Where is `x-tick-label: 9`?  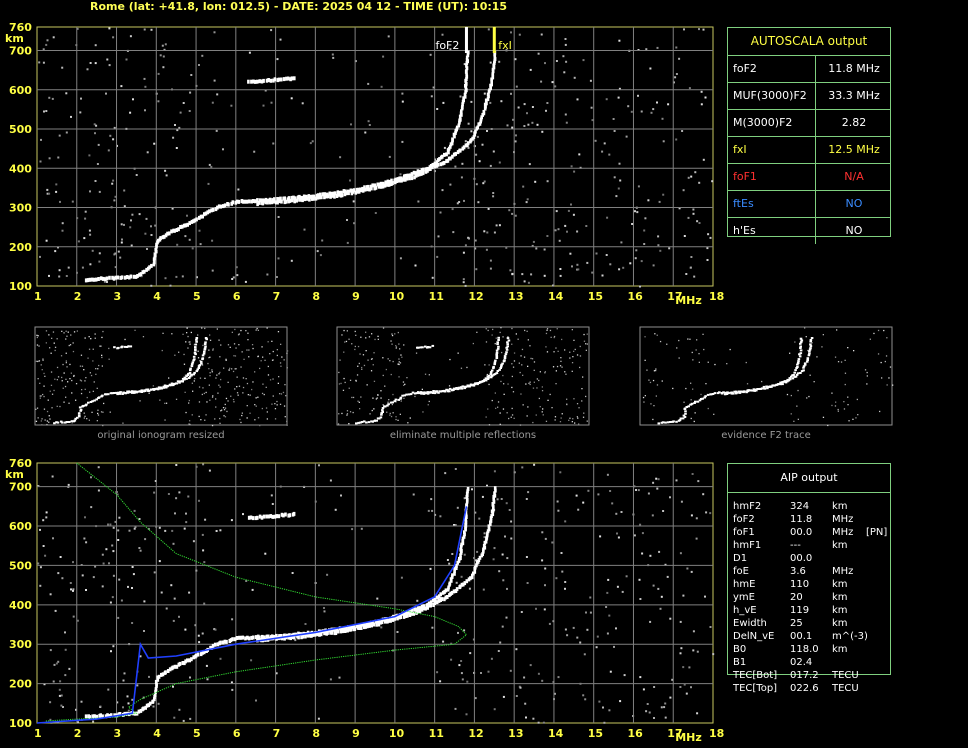
x-tick-label: 9 is located at coordinates (356, 733).